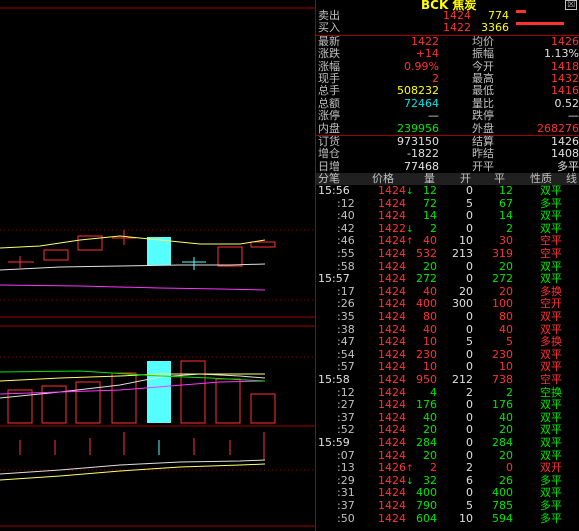  I want to click on tick-open: 213, so click(462, 254).